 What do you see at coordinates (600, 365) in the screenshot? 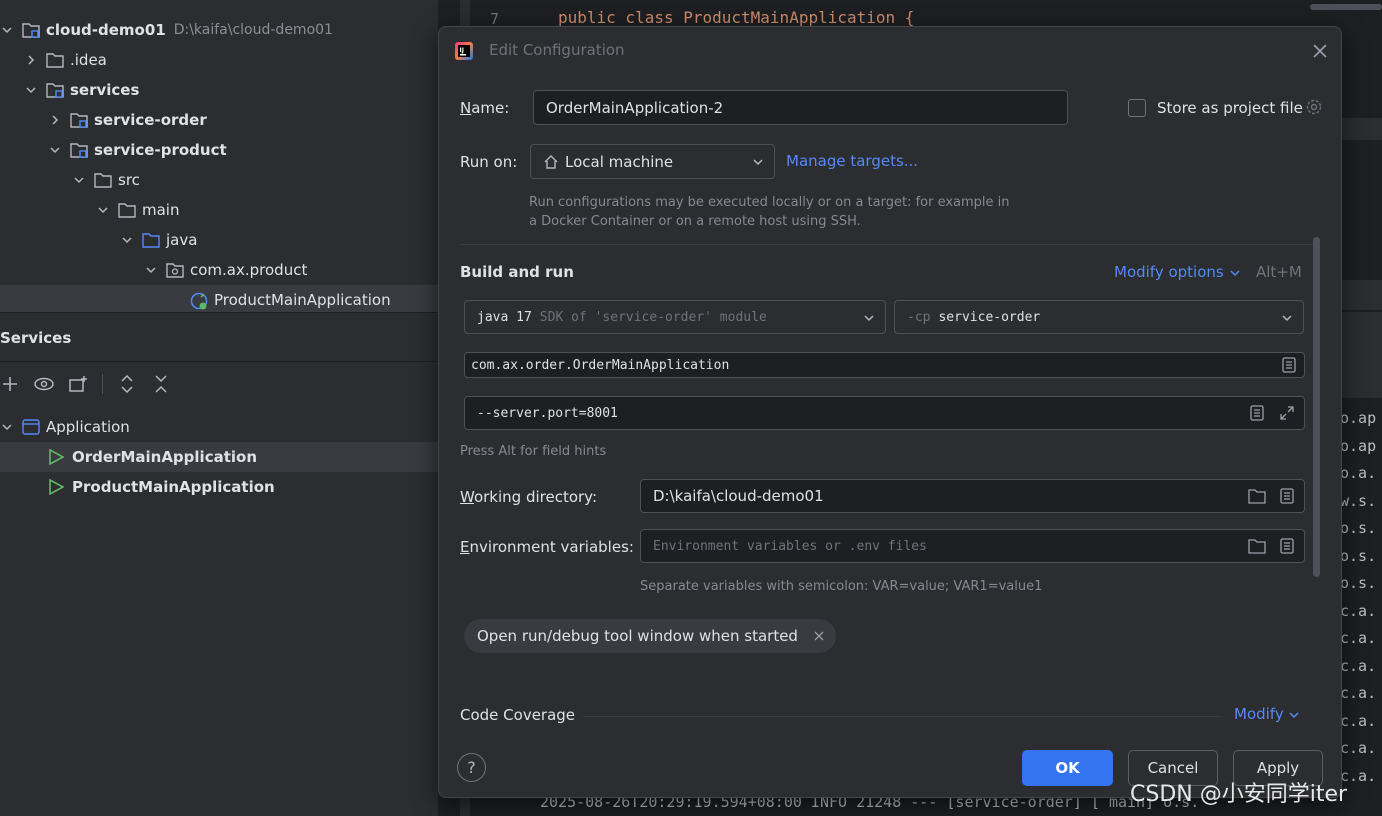
I see `main-class-value: com.ax.order.OrderMainApplication` at bounding box center [600, 365].